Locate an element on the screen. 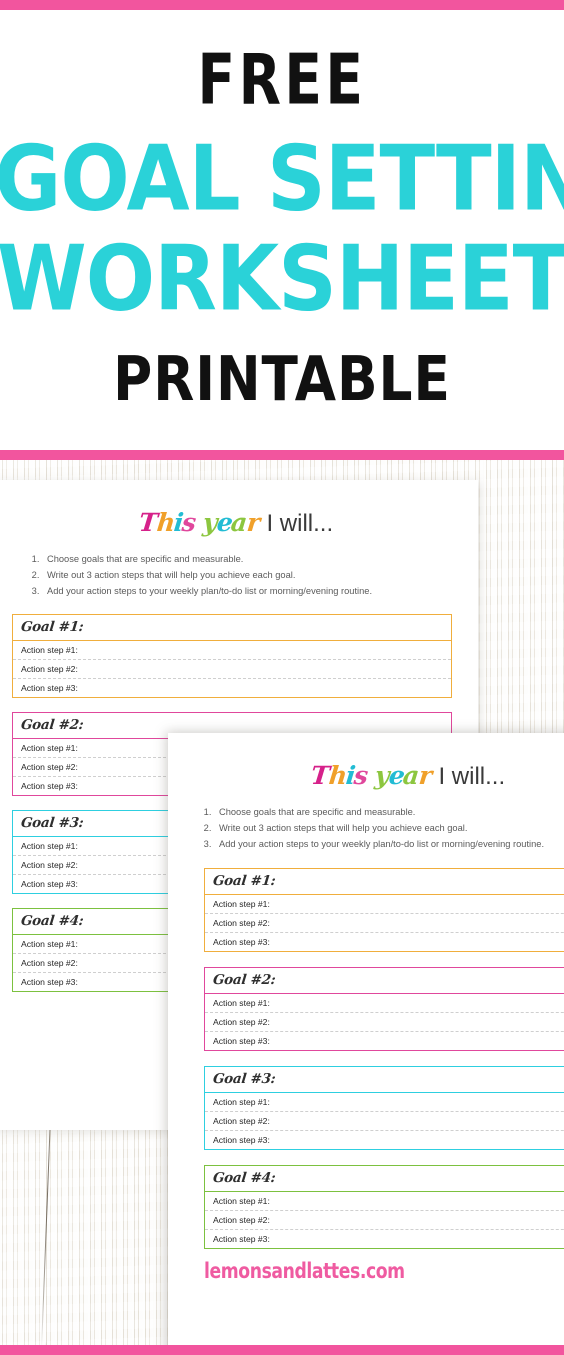 The width and height of the screenshot is (564, 1355). goal-label: Goal #4: is located at coordinates (384, 1179).